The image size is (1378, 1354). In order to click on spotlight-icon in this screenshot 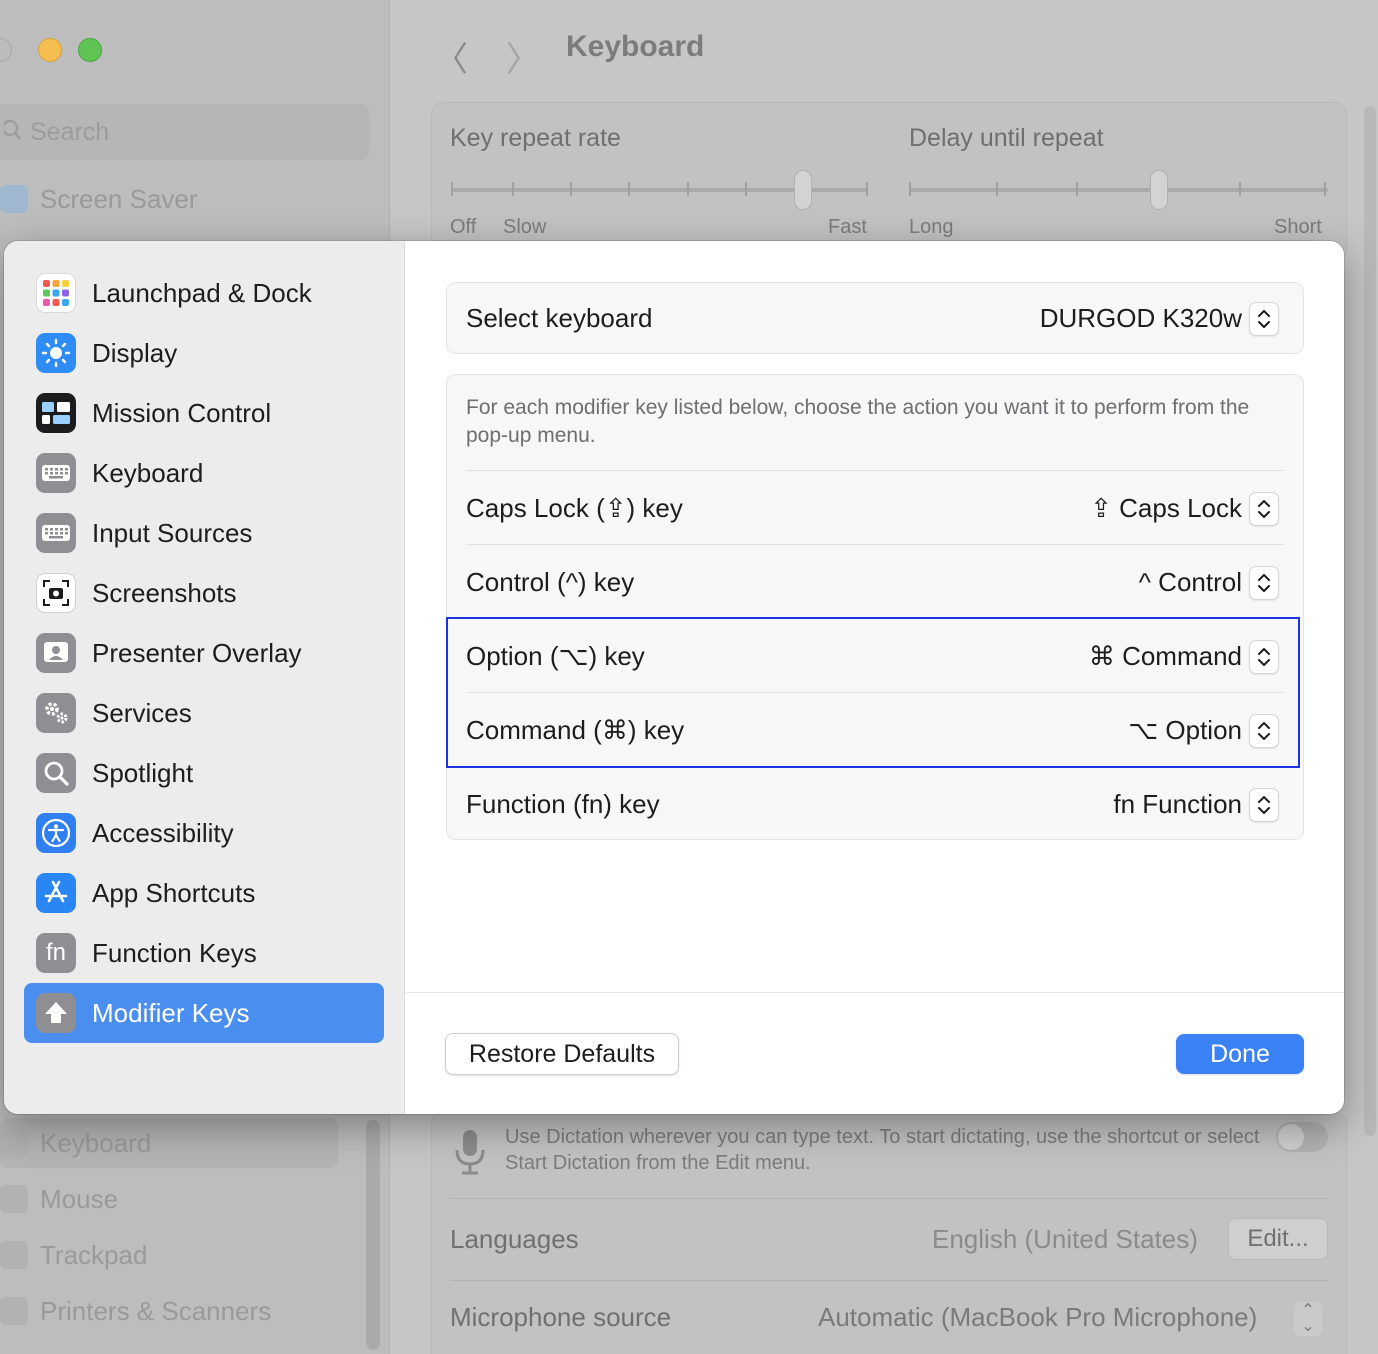, I will do `click(56, 773)`.